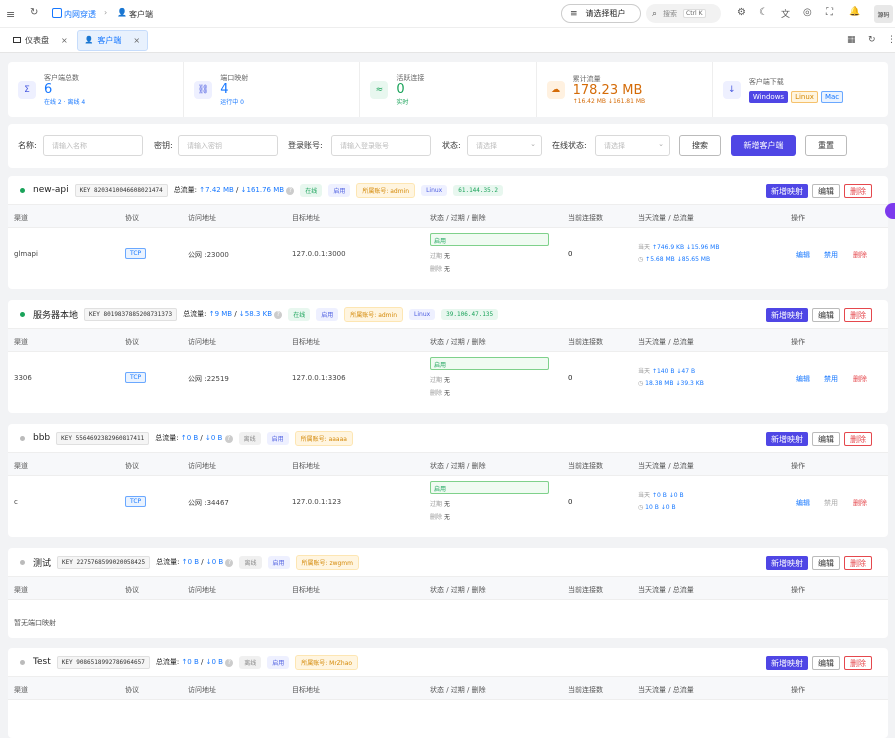  I want to click on more-icon: ⋮, so click(891, 40).